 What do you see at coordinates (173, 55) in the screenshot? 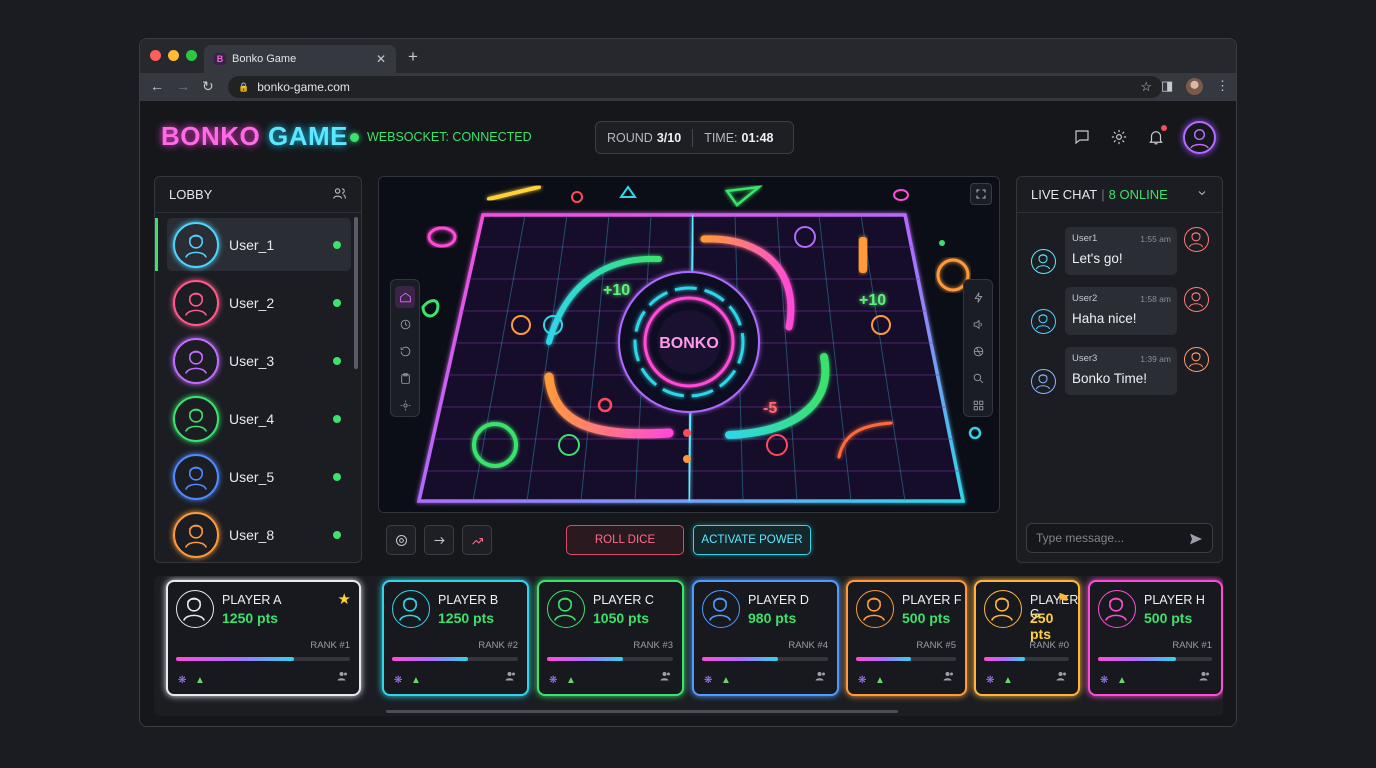
I see `minimize-window-button` at bounding box center [173, 55].